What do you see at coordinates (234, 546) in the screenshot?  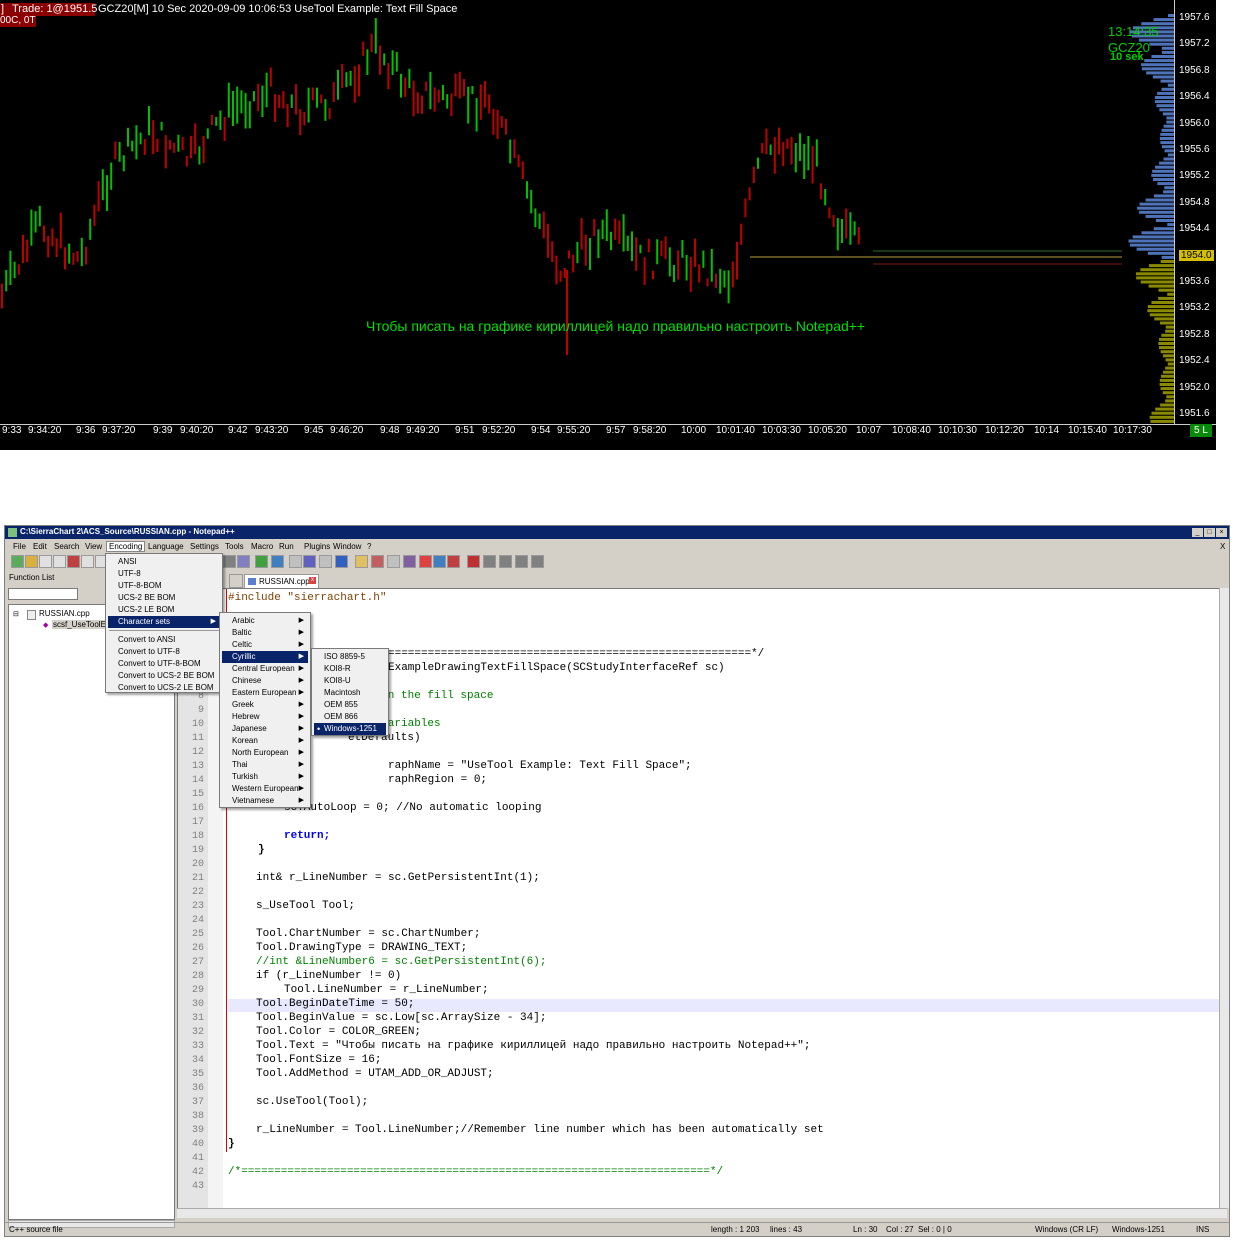 I see `menu-tools: Tools` at bounding box center [234, 546].